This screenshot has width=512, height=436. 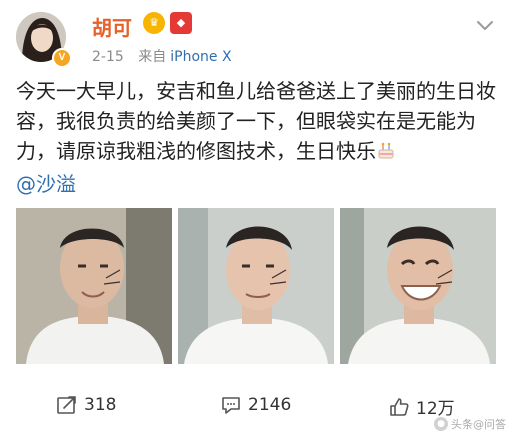 I want to click on comment-count: 2146, so click(x=270, y=405).